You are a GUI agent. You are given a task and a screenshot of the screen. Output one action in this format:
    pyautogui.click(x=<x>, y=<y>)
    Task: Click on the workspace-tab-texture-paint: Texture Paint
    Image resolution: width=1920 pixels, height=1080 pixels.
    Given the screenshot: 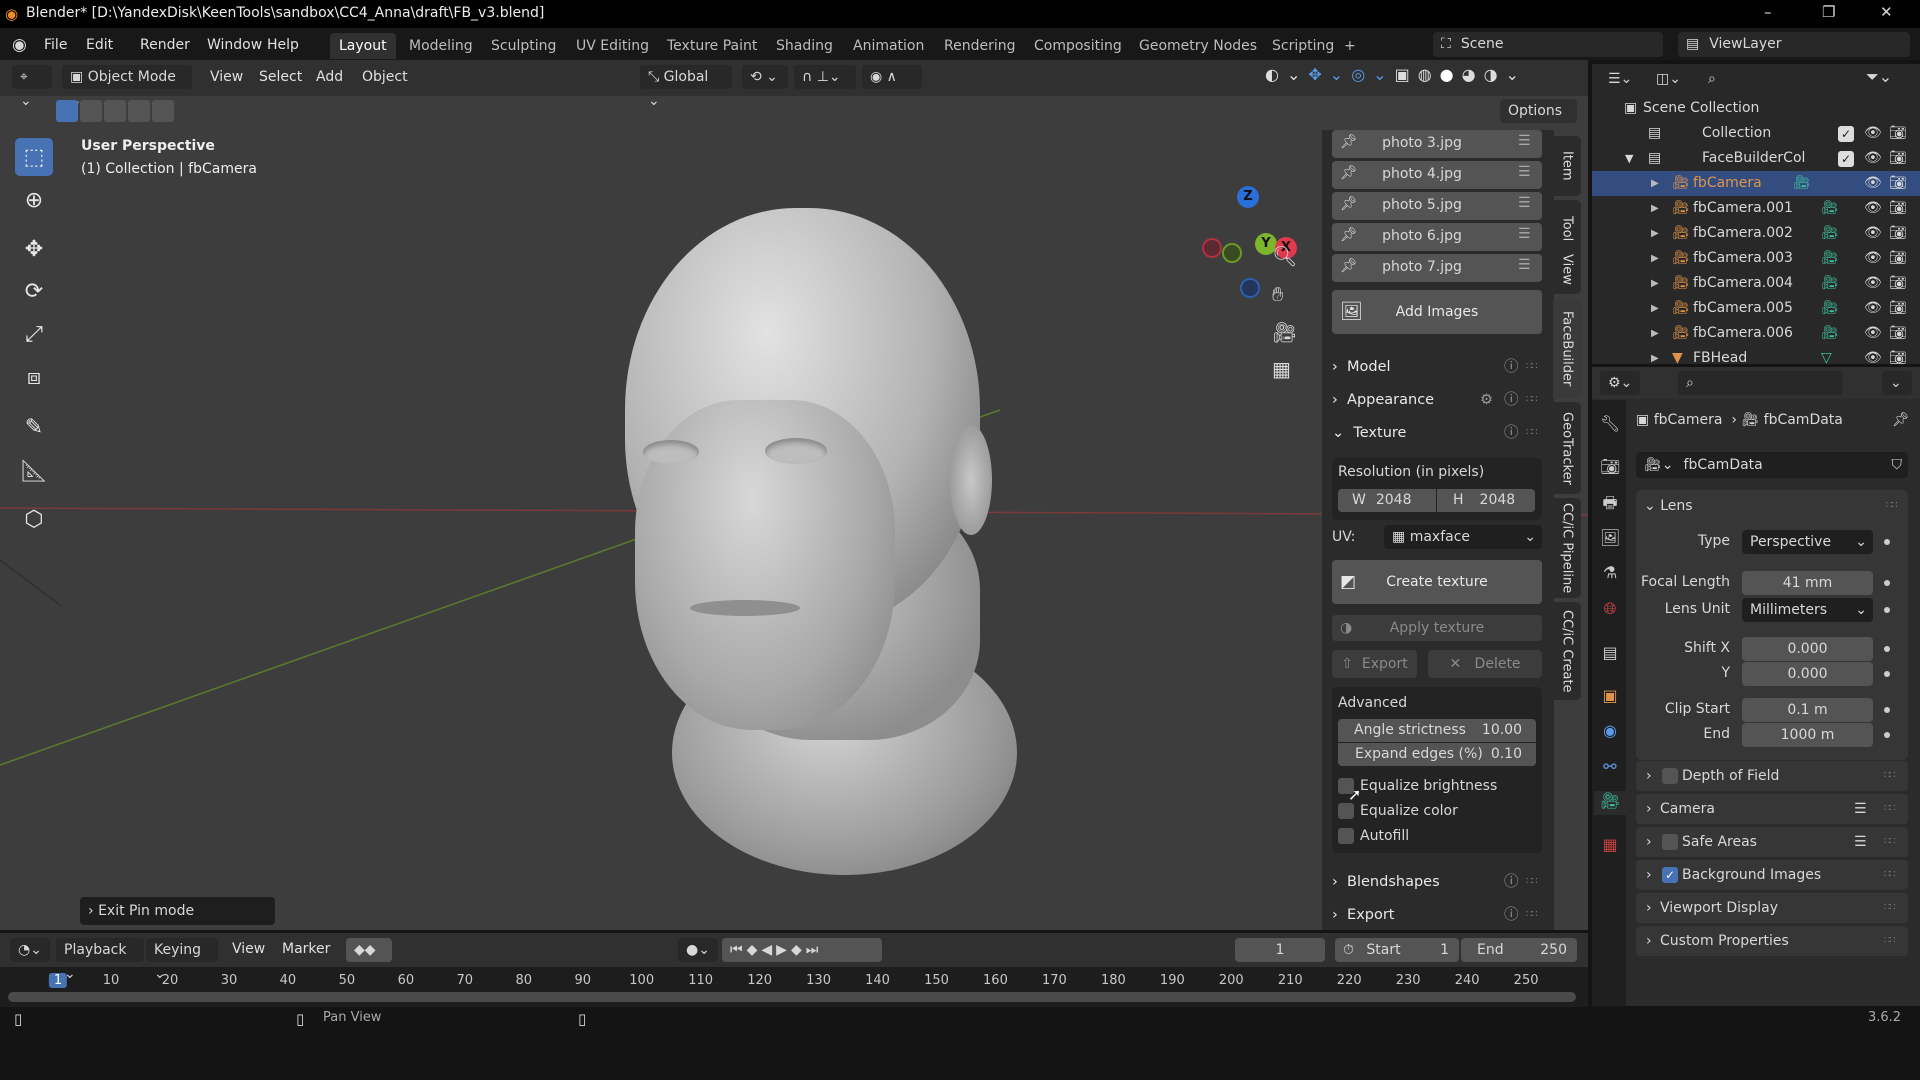 What is the action you would take?
    pyautogui.click(x=712, y=46)
    